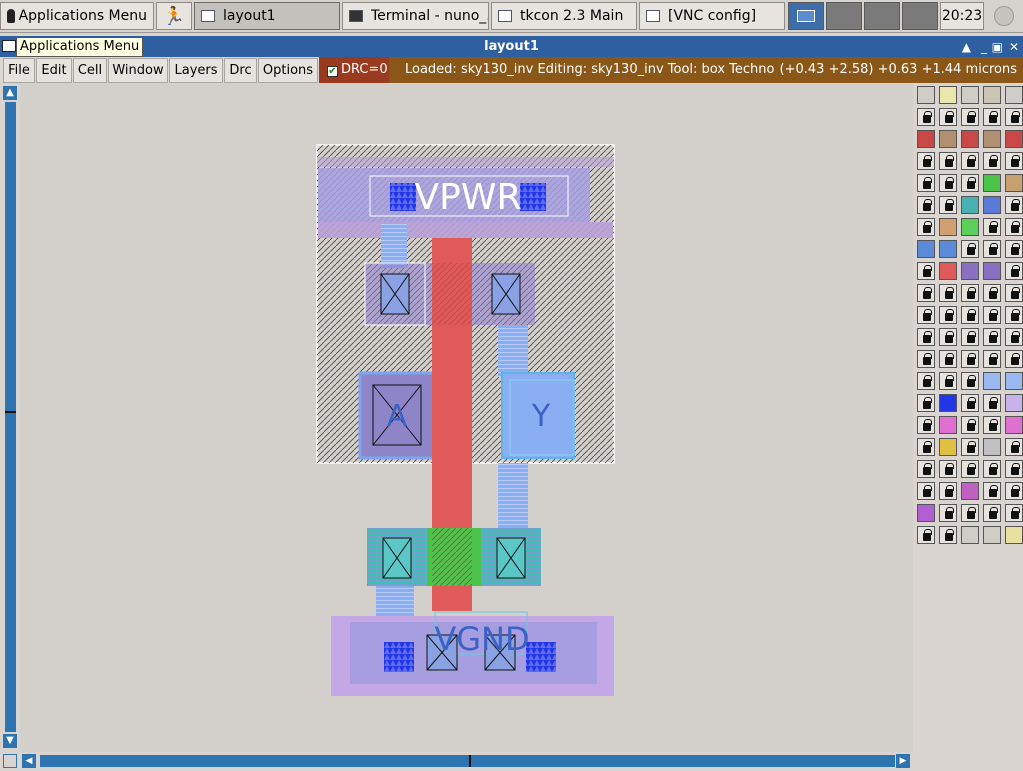 The height and width of the screenshot is (771, 1023). I want to click on window-up-icon: ▲, so click(966, 47).